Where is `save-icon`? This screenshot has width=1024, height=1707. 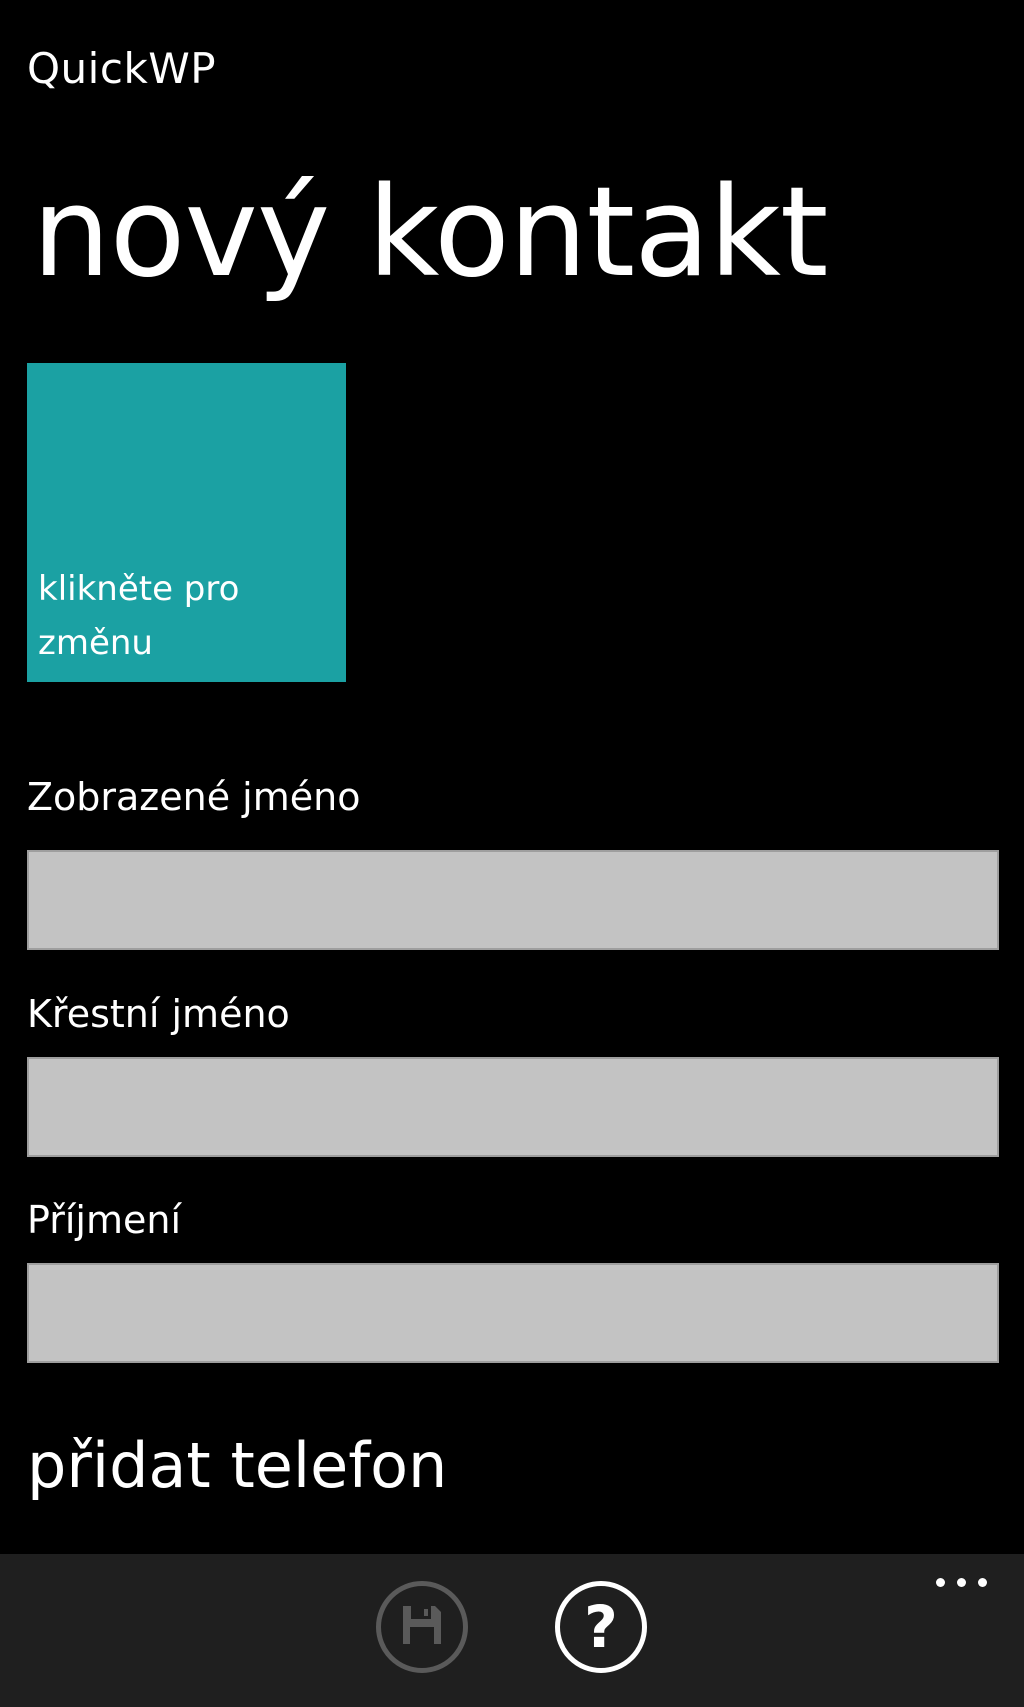 save-icon is located at coordinates (422, 1627).